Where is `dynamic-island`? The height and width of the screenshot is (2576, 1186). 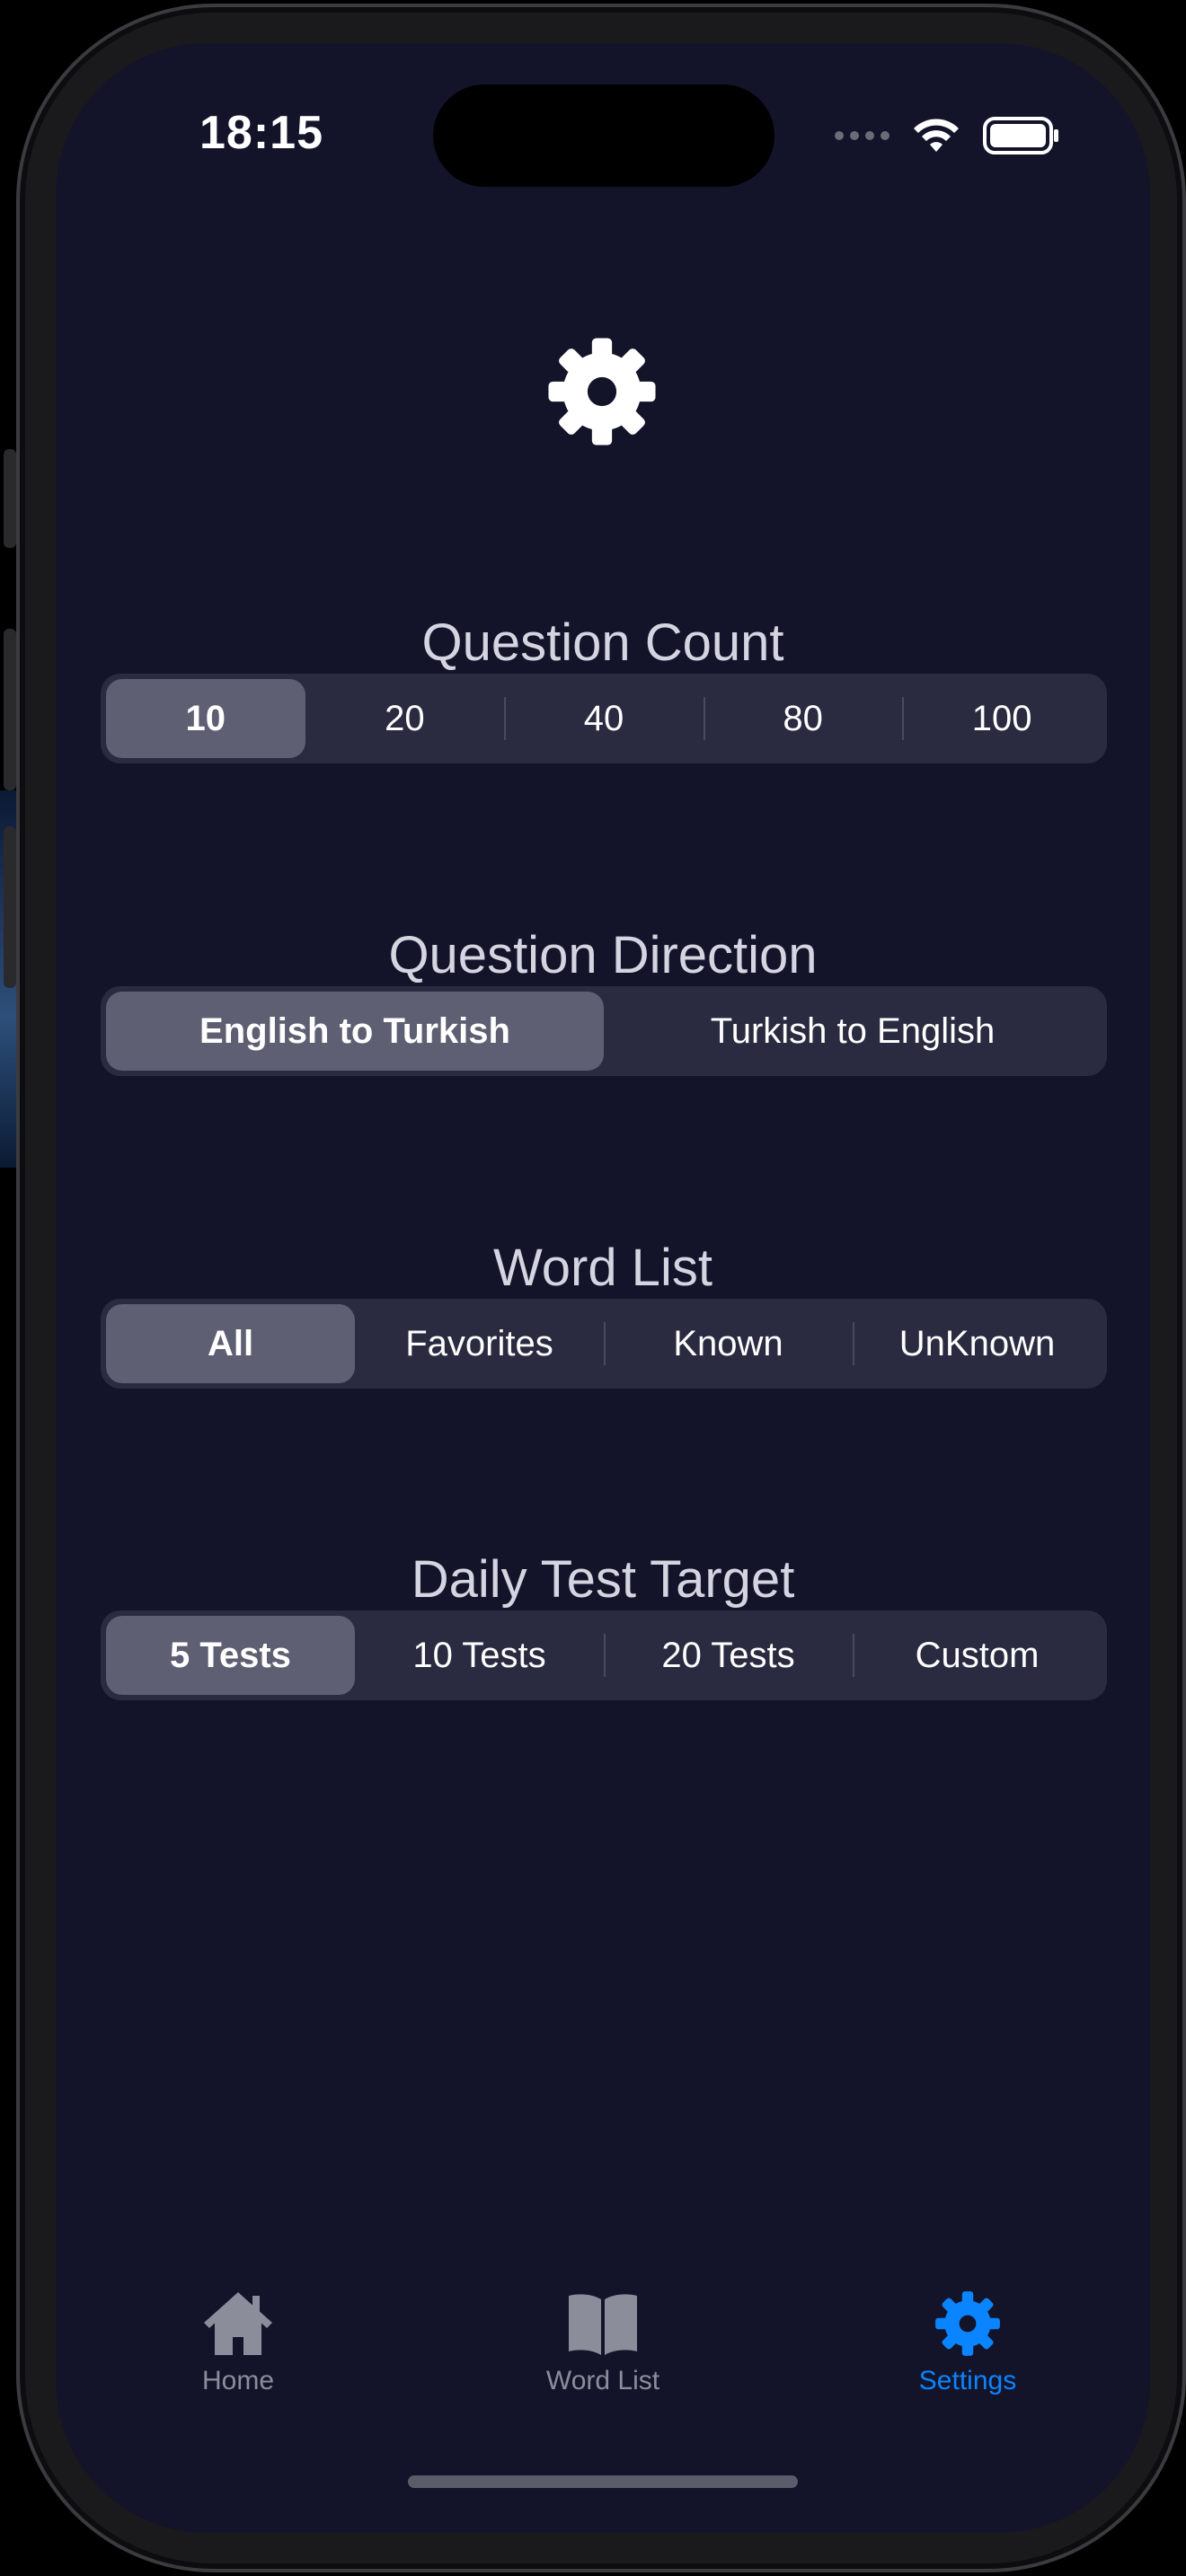
dynamic-island is located at coordinates (603, 135).